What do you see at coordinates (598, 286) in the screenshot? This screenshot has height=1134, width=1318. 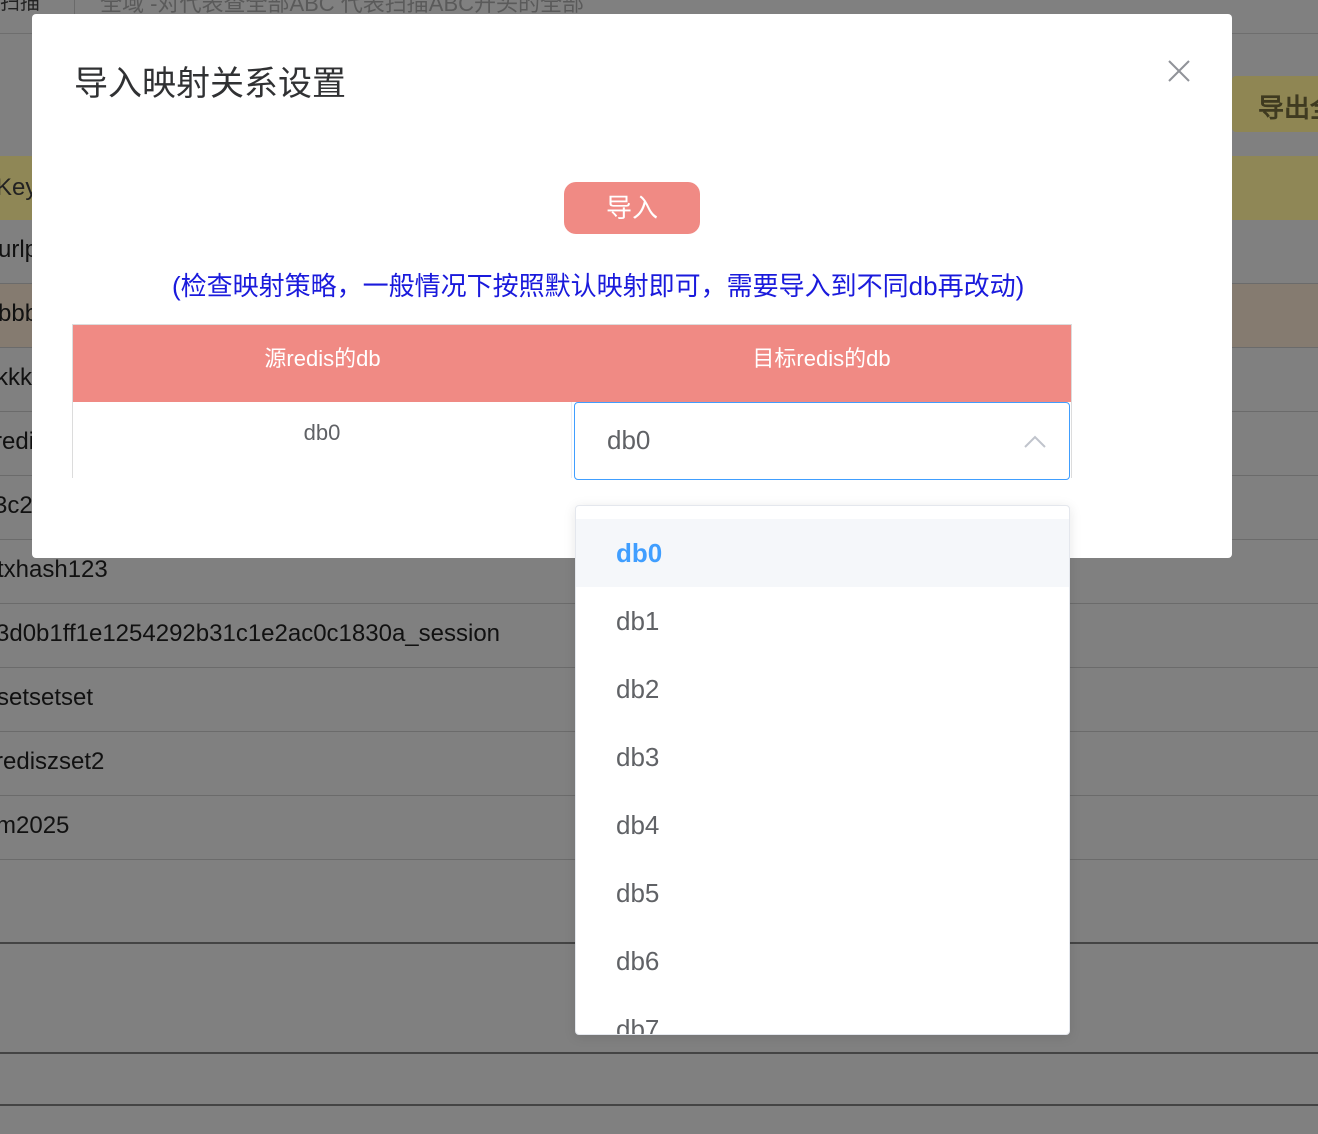 I see `mapping-hint: (检查映射策略，一般情况下按照默认映射即可，需要导入到不同db再改动)` at bounding box center [598, 286].